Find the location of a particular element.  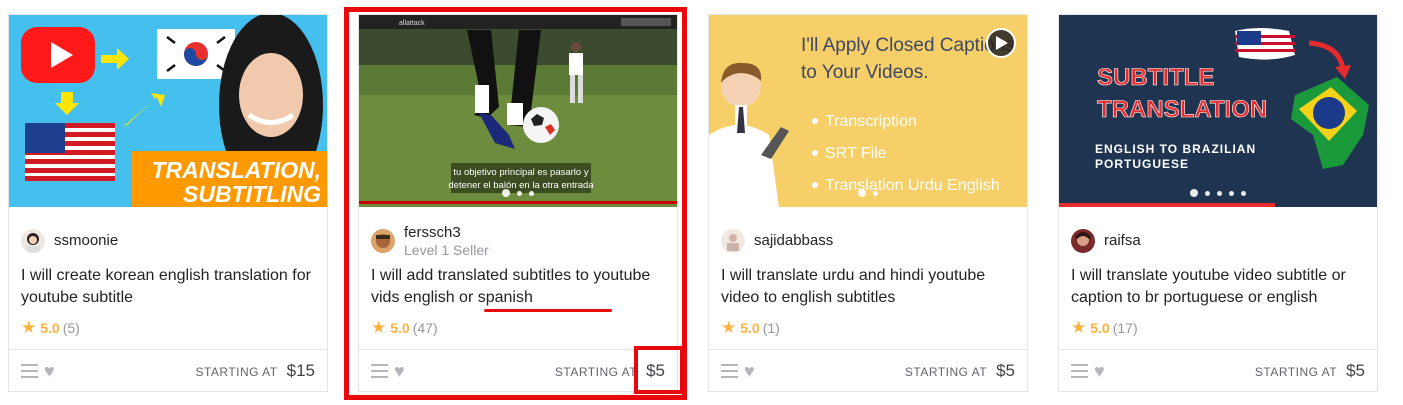

svg-text: SUBTITLE is located at coordinates (1155, 77).